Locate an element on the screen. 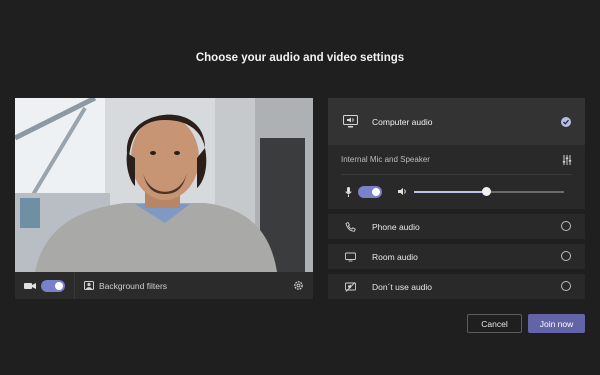 The image size is (600, 375). computer-audio-panel: Computer audio Internal Mic and Speaker is located at coordinates (456, 153).